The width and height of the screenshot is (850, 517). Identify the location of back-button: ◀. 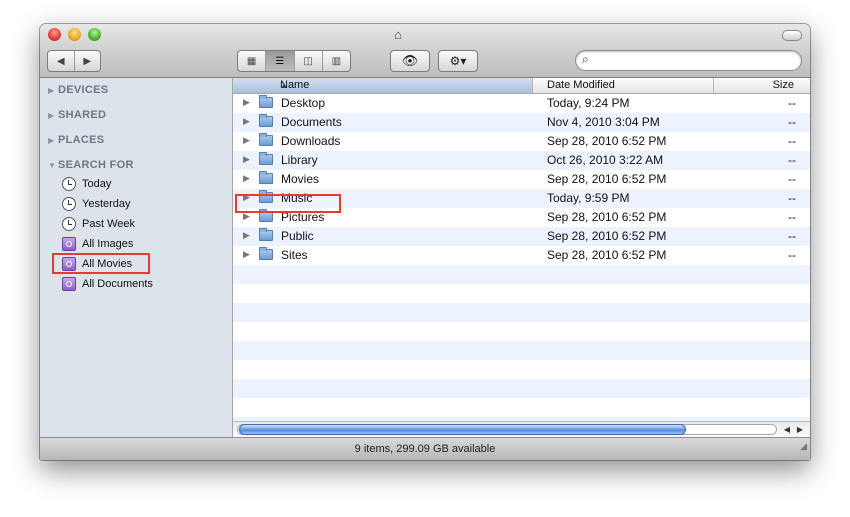
(61, 61).